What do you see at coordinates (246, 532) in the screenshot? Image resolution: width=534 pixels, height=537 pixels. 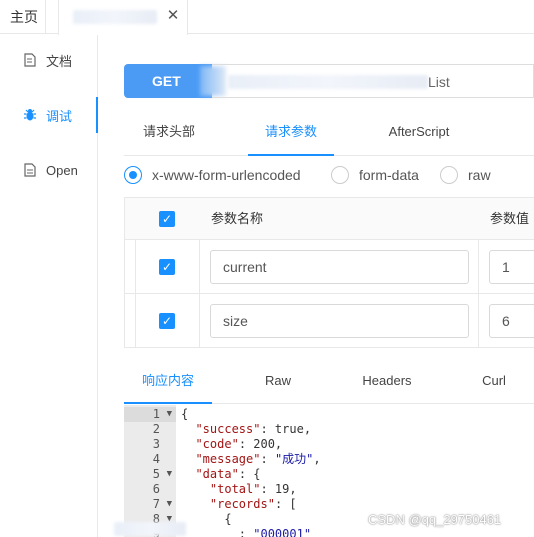 I see `code-line: : "000001"` at bounding box center [246, 532].